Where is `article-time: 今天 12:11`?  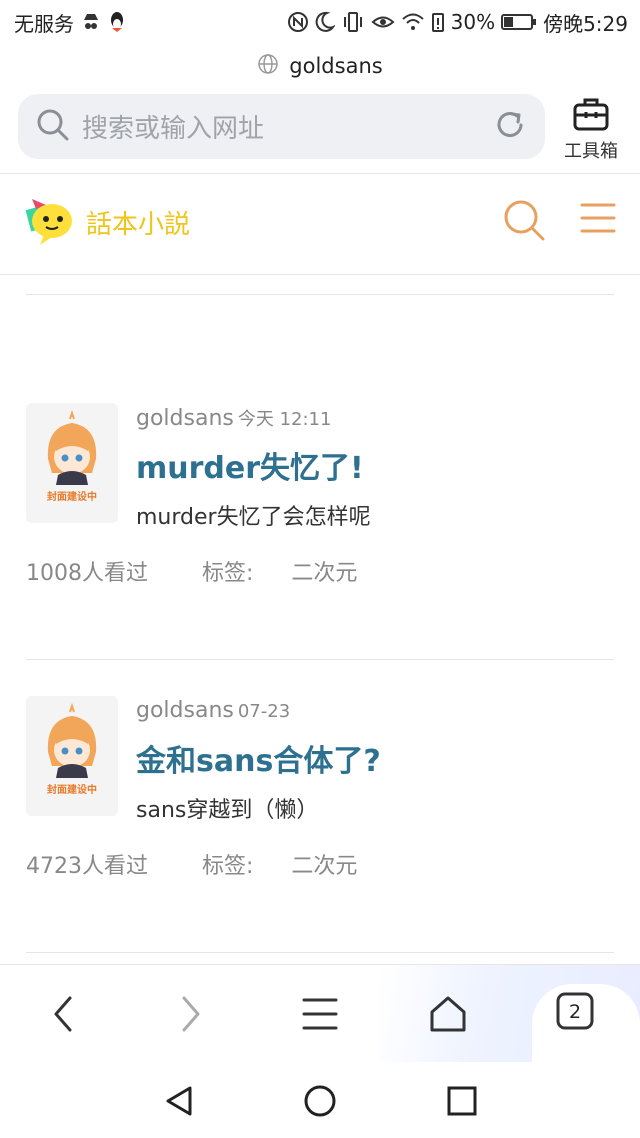
article-time: 今天 12:11 is located at coordinates (284, 419).